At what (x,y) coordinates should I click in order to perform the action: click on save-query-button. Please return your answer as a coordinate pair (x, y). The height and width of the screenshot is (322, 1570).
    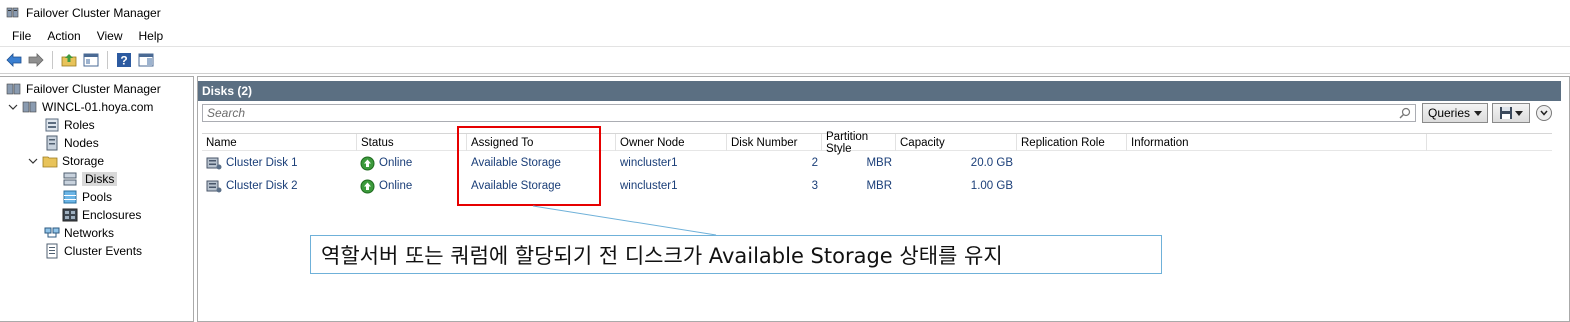
    Looking at the image, I should click on (1511, 113).